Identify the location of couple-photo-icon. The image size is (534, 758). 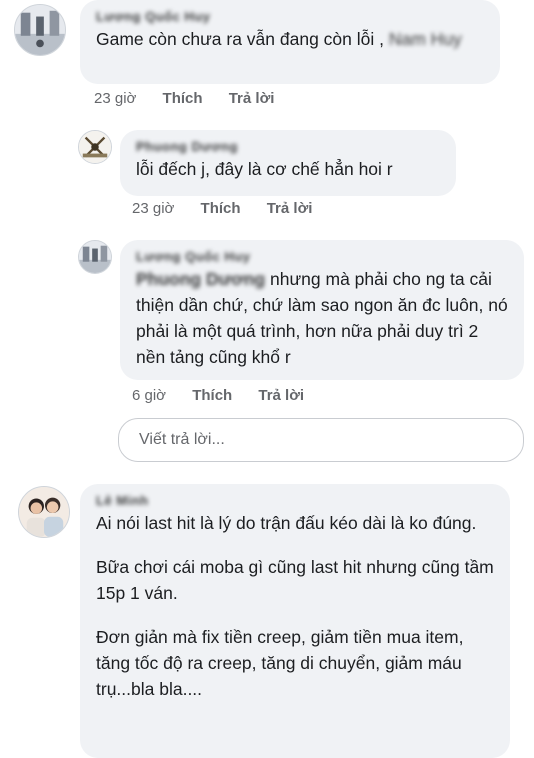
(44, 512).